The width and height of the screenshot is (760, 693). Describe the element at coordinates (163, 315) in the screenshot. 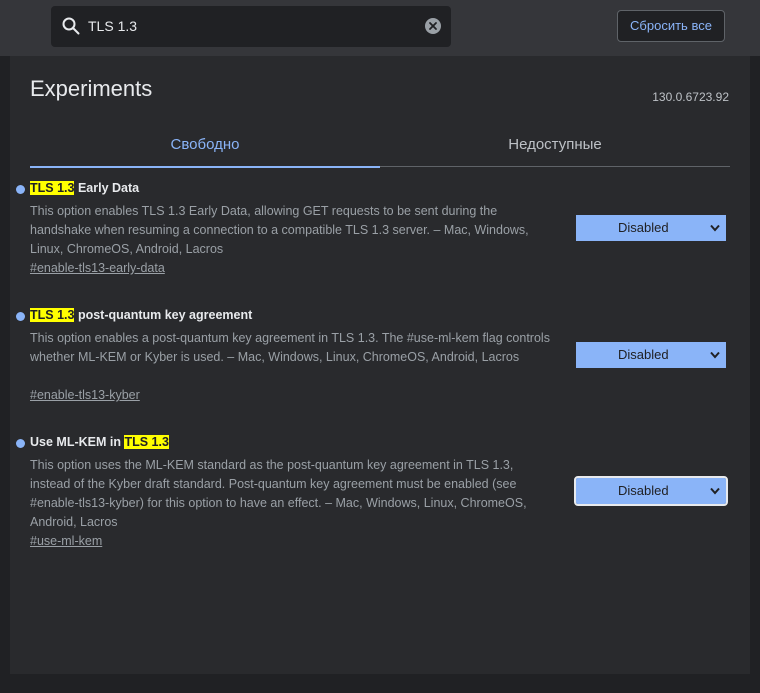

I see `experiment-title-text: post-quantum key agreement` at that location.